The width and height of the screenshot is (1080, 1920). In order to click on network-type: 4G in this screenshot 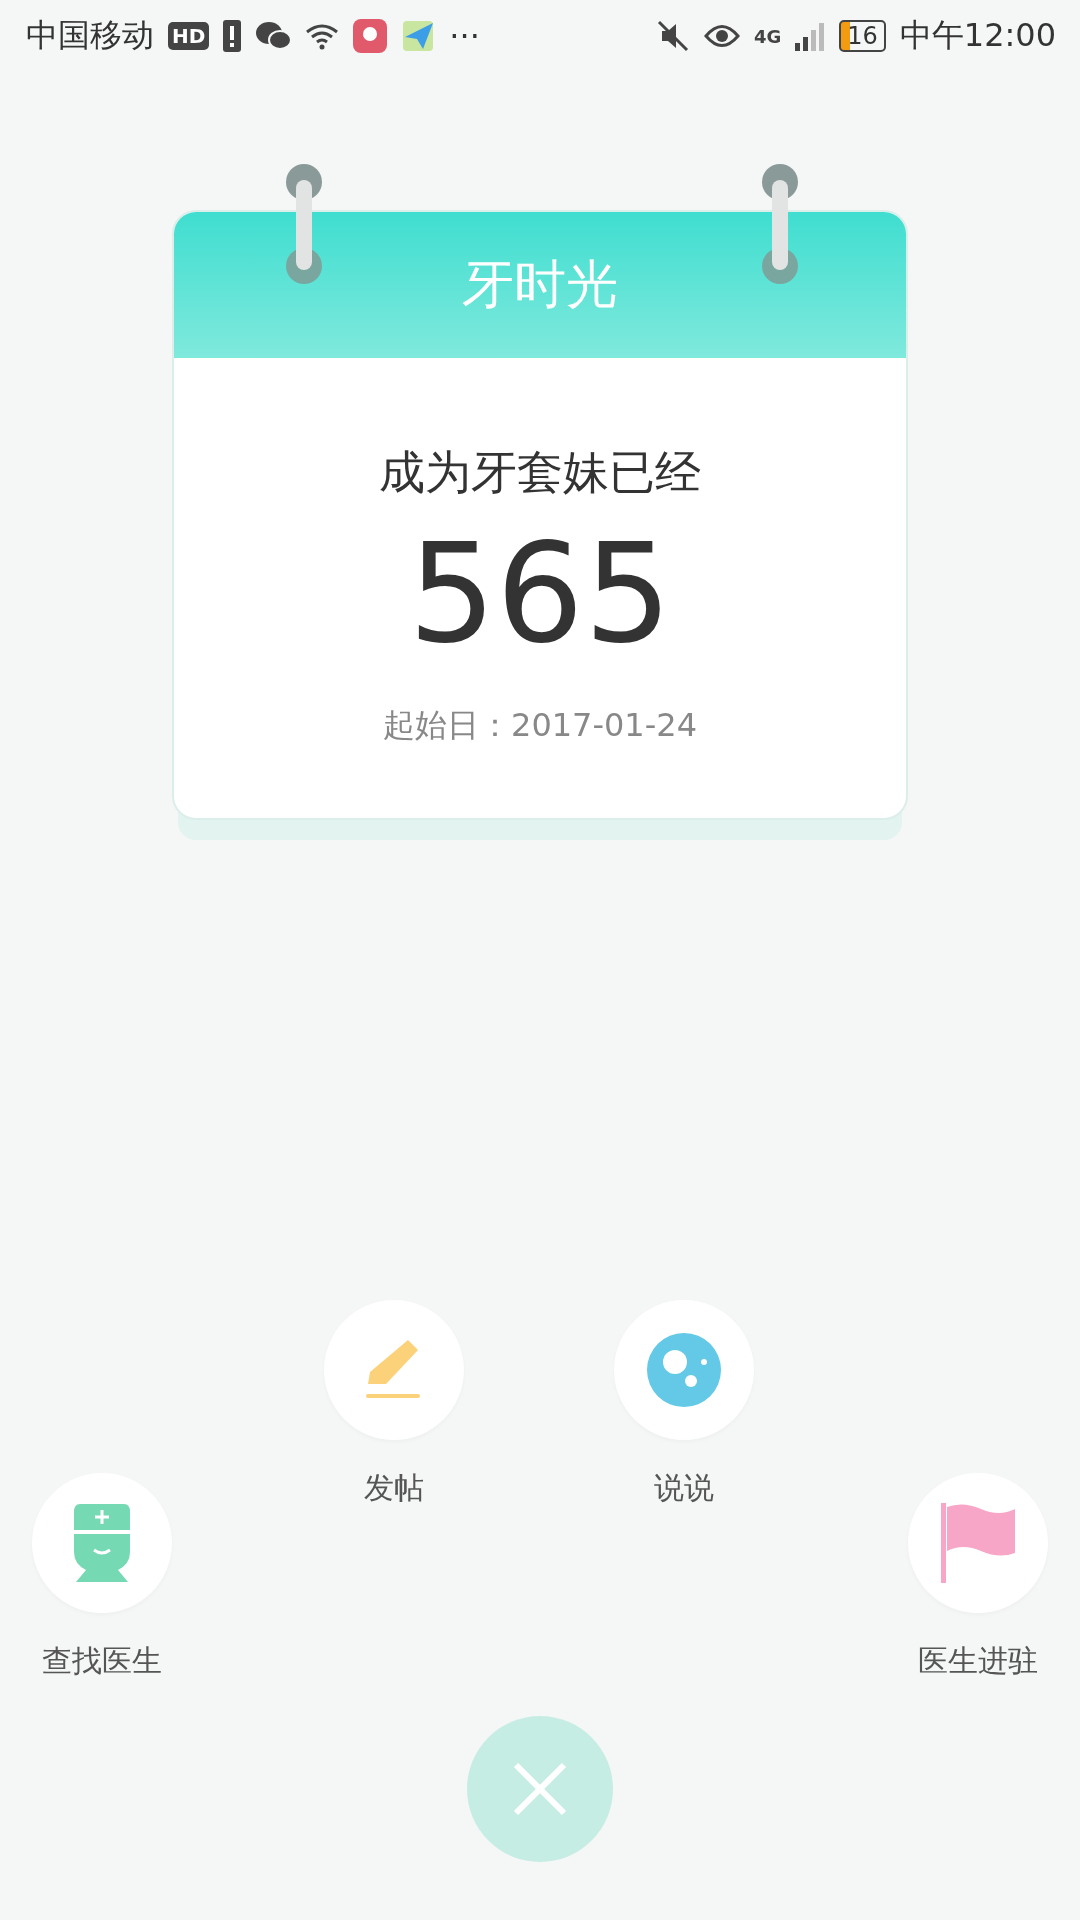, I will do `click(767, 36)`.